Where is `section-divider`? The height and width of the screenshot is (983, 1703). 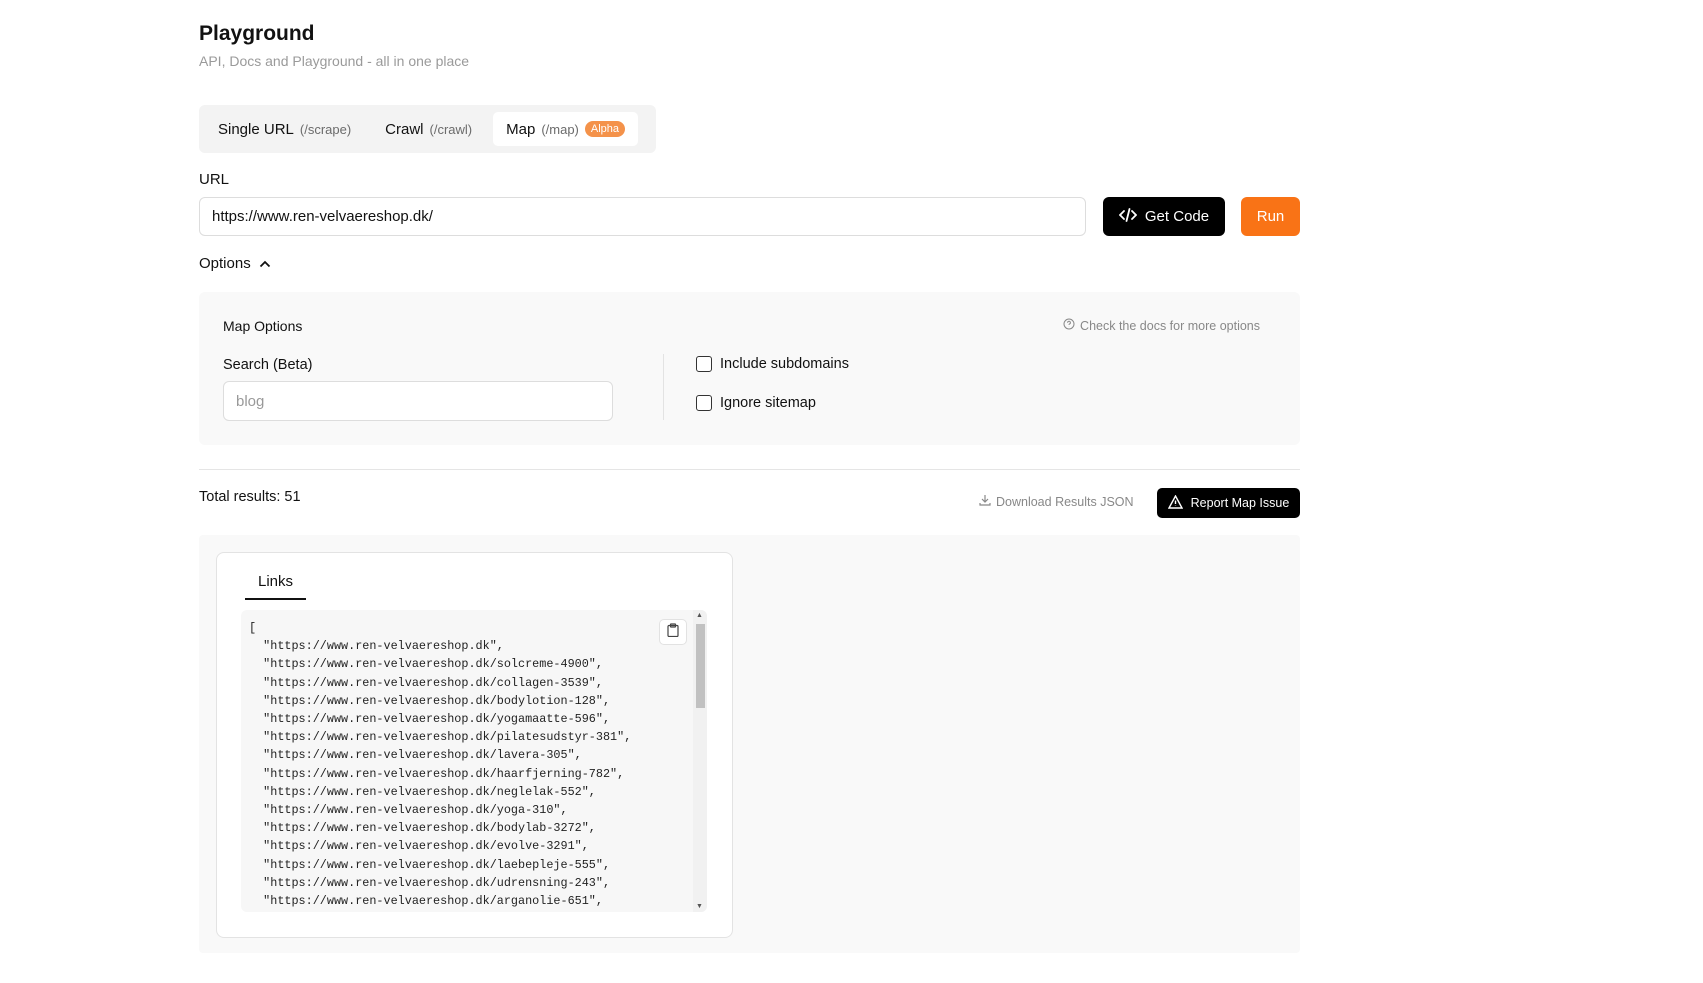
section-divider is located at coordinates (749, 469).